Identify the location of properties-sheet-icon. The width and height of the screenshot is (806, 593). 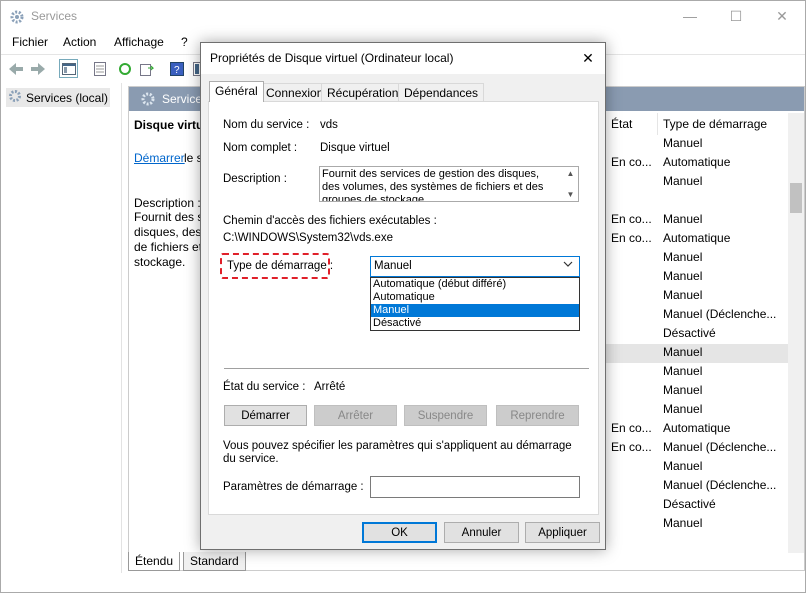
(99, 68).